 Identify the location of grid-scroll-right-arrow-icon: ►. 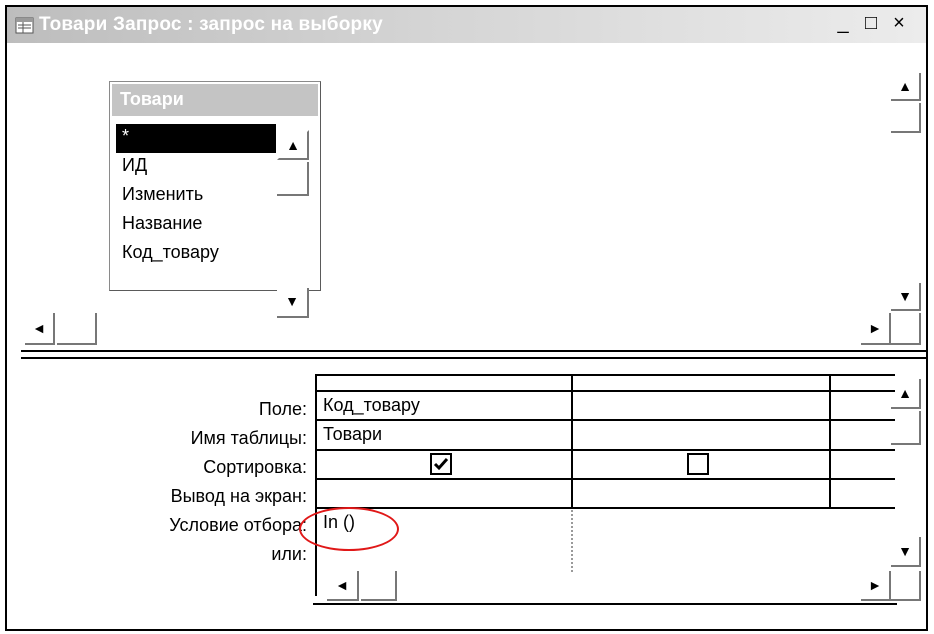
(876, 586).